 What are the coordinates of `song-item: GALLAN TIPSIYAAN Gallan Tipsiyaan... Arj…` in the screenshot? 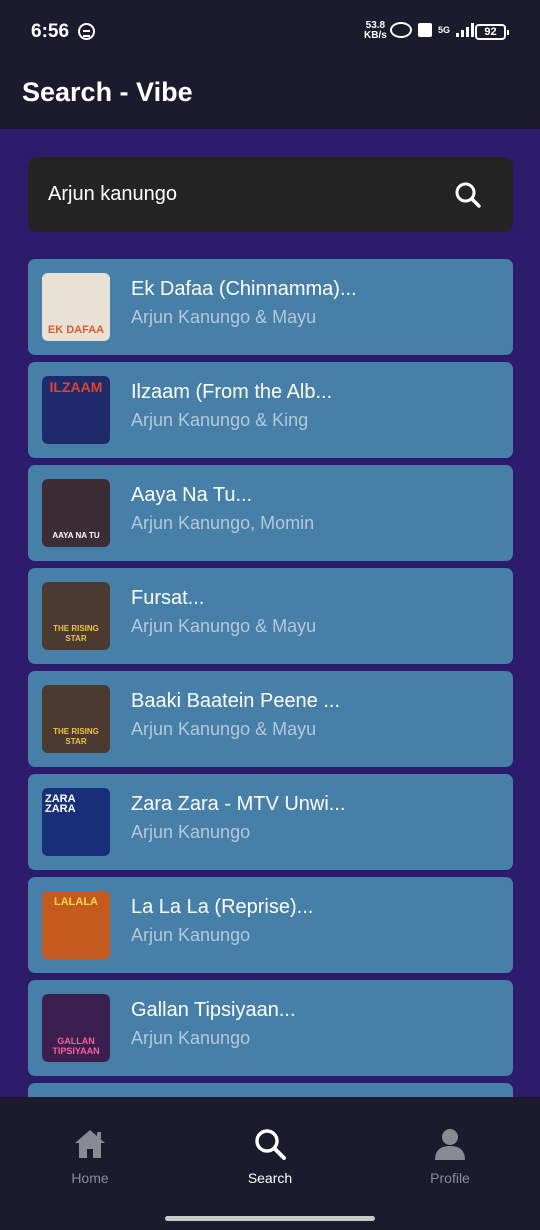 It's located at (270, 1028).